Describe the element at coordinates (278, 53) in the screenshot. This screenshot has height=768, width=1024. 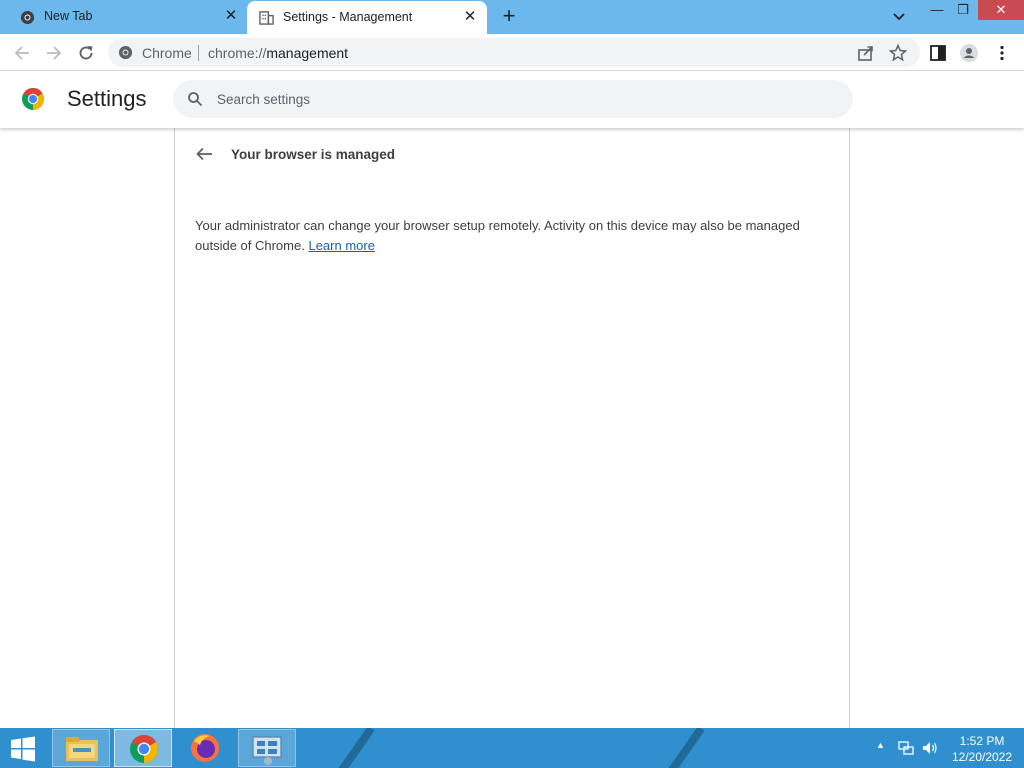
I see `url-text: chrome://management` at that location.